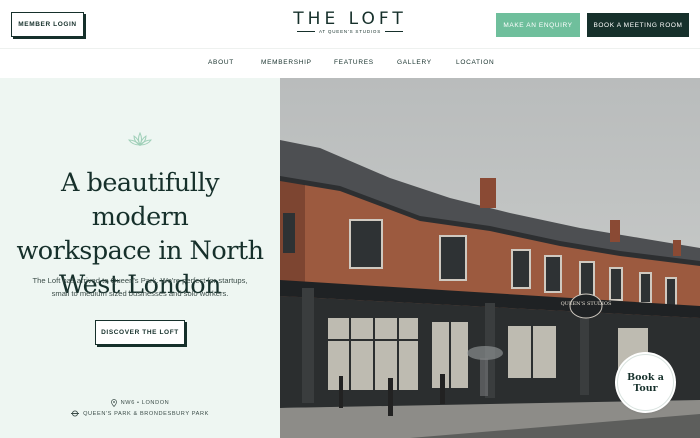 This screenshot has width=700, height=438. Describe the element at coordinates (140, 332) in the screenshot. I see `discover-the-loft-button: DISCOVER THE LOFT` at that location.